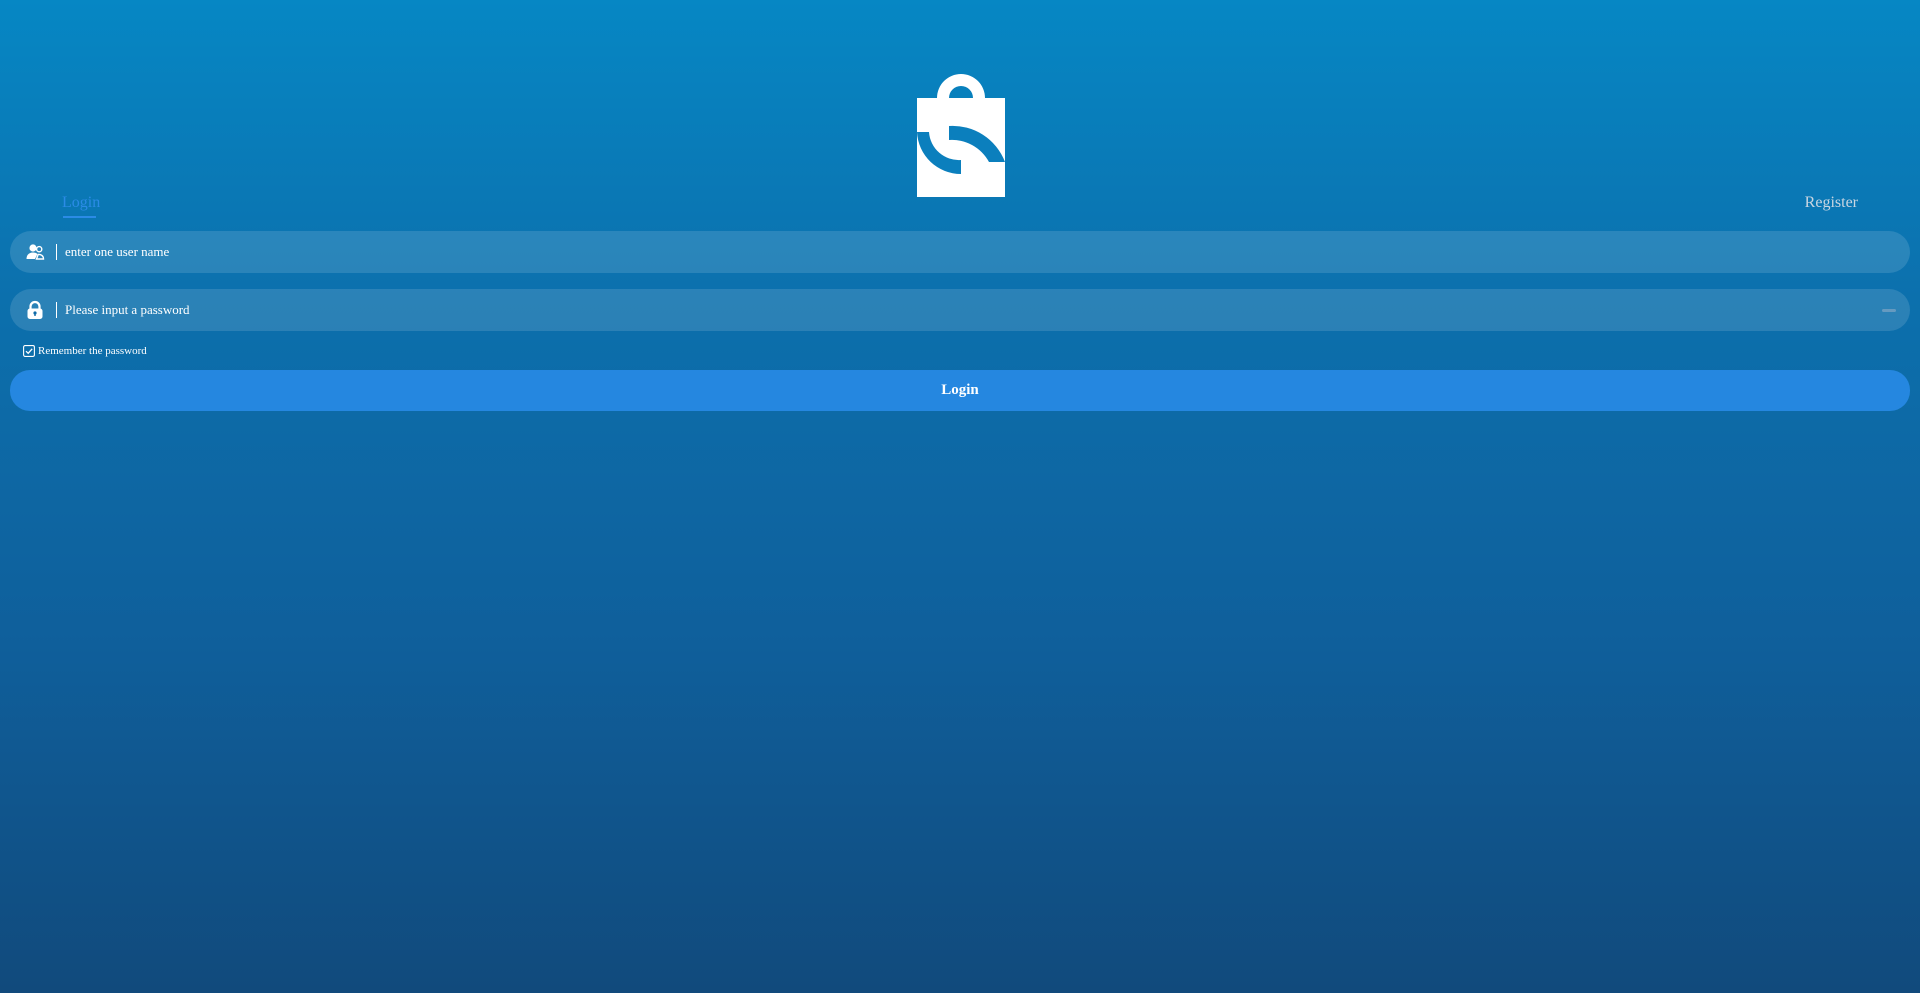 Image resolution: width=1920 pixels, height=993 pixels. What do you see at coordinates (960, 208) in the screenshot?
I see `auth-tabs: Login Register` at bounding box center [960, 208].